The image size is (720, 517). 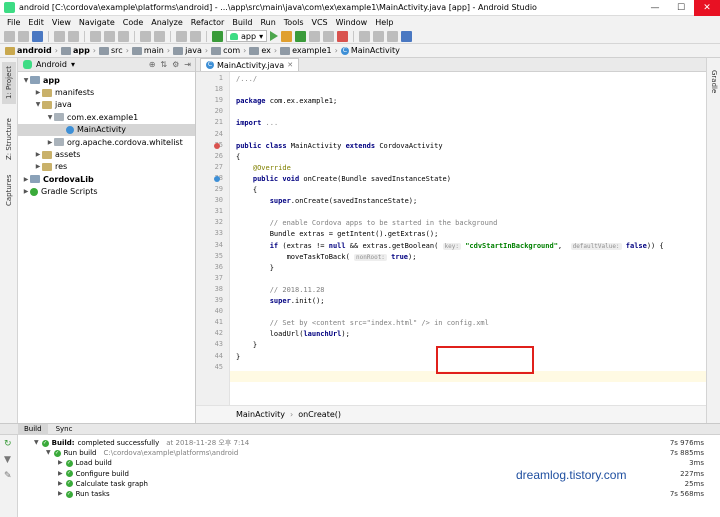 What do you see at coordinates (106, 142) in the screenshot?
I see `tree-item: ▶ org.apache.cordova.whitelist` at bounding box center [106, 142].